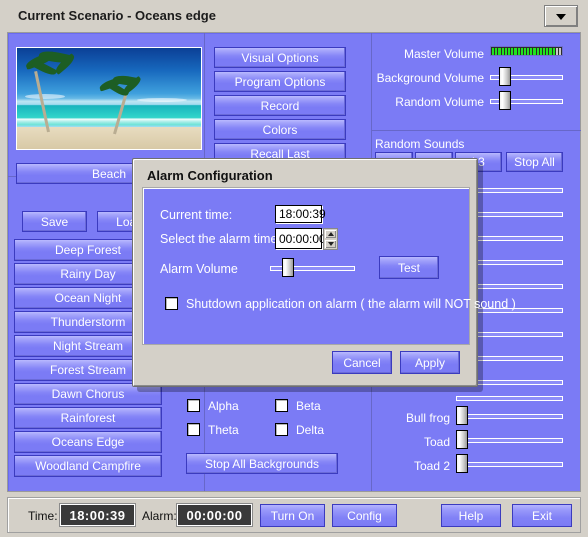  I want to click on alarm-volume-slider, so click(312, 267).